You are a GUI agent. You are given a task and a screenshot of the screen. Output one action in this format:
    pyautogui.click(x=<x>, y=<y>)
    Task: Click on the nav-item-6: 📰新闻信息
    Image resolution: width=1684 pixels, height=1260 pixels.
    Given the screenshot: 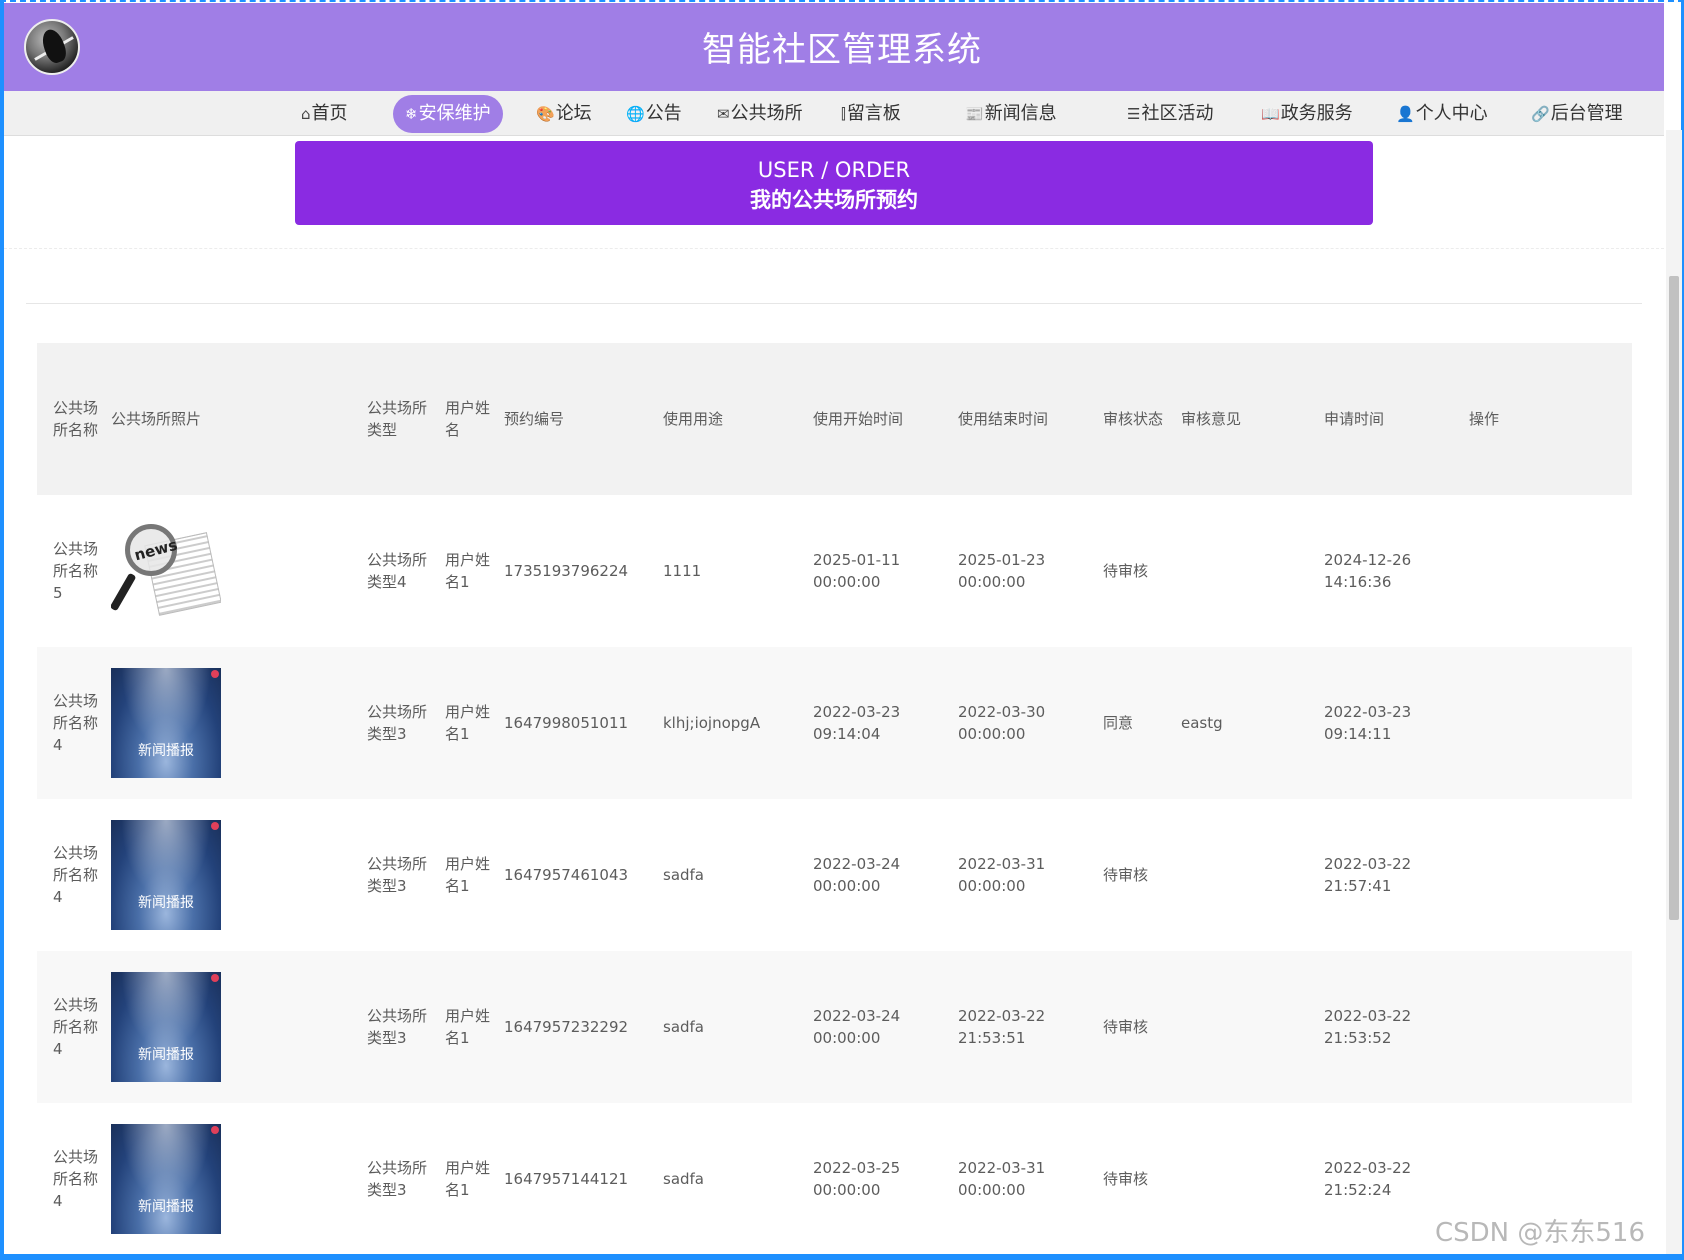 What is the action you would take?
    pyautogui.click(x=1011, y=114)
    